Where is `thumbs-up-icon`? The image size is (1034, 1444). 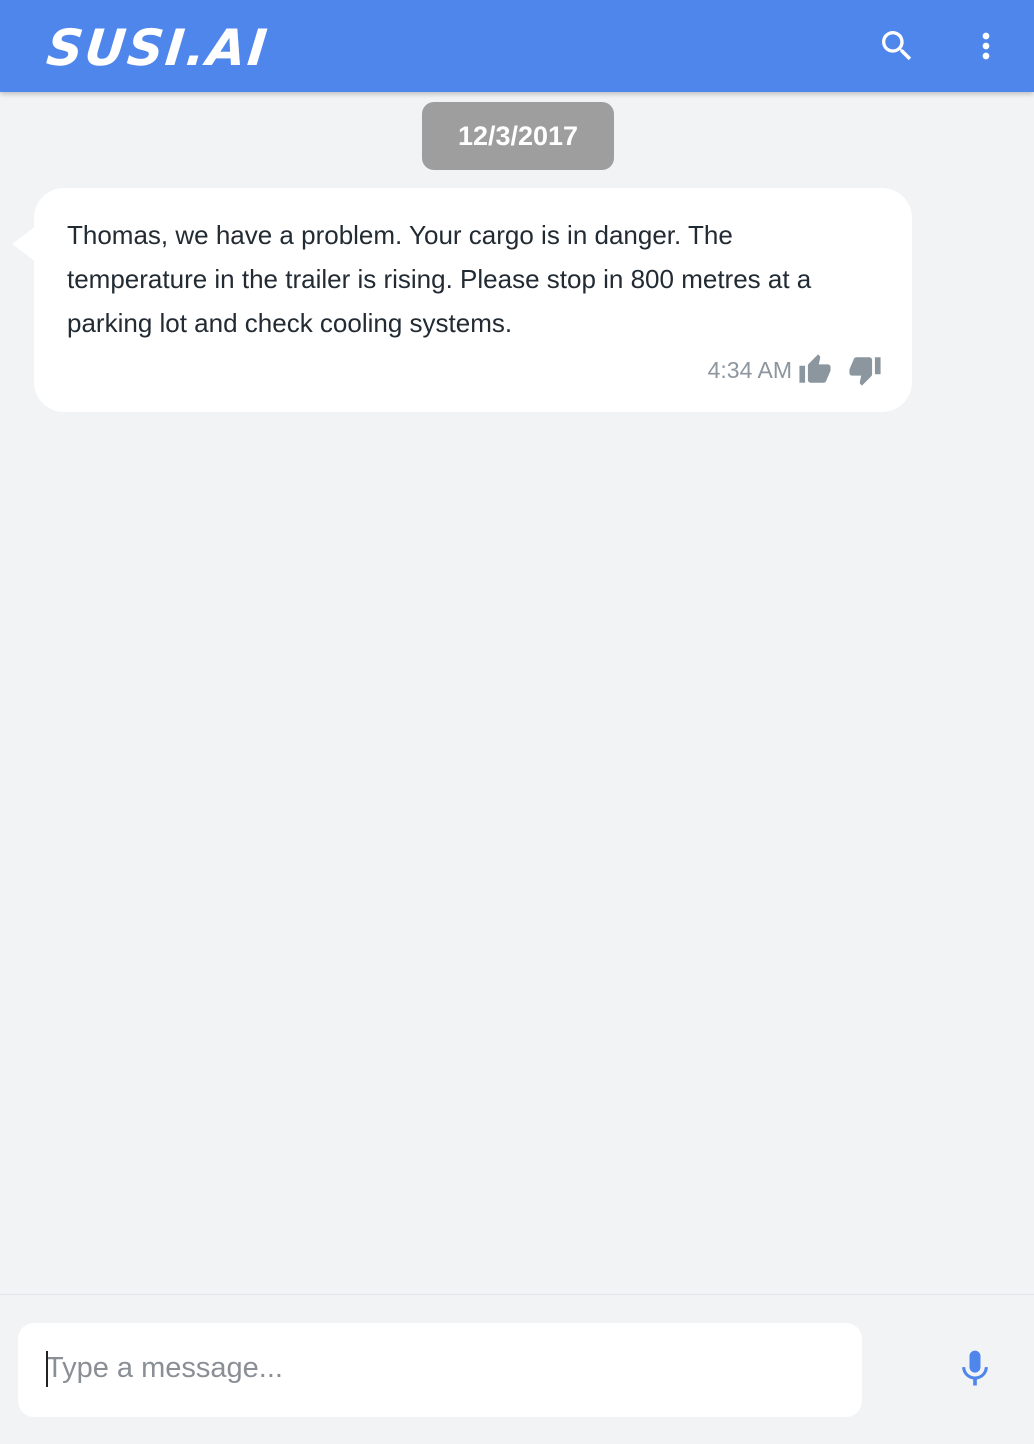
thumbs-up-icon is located at coordinates (815, 368).